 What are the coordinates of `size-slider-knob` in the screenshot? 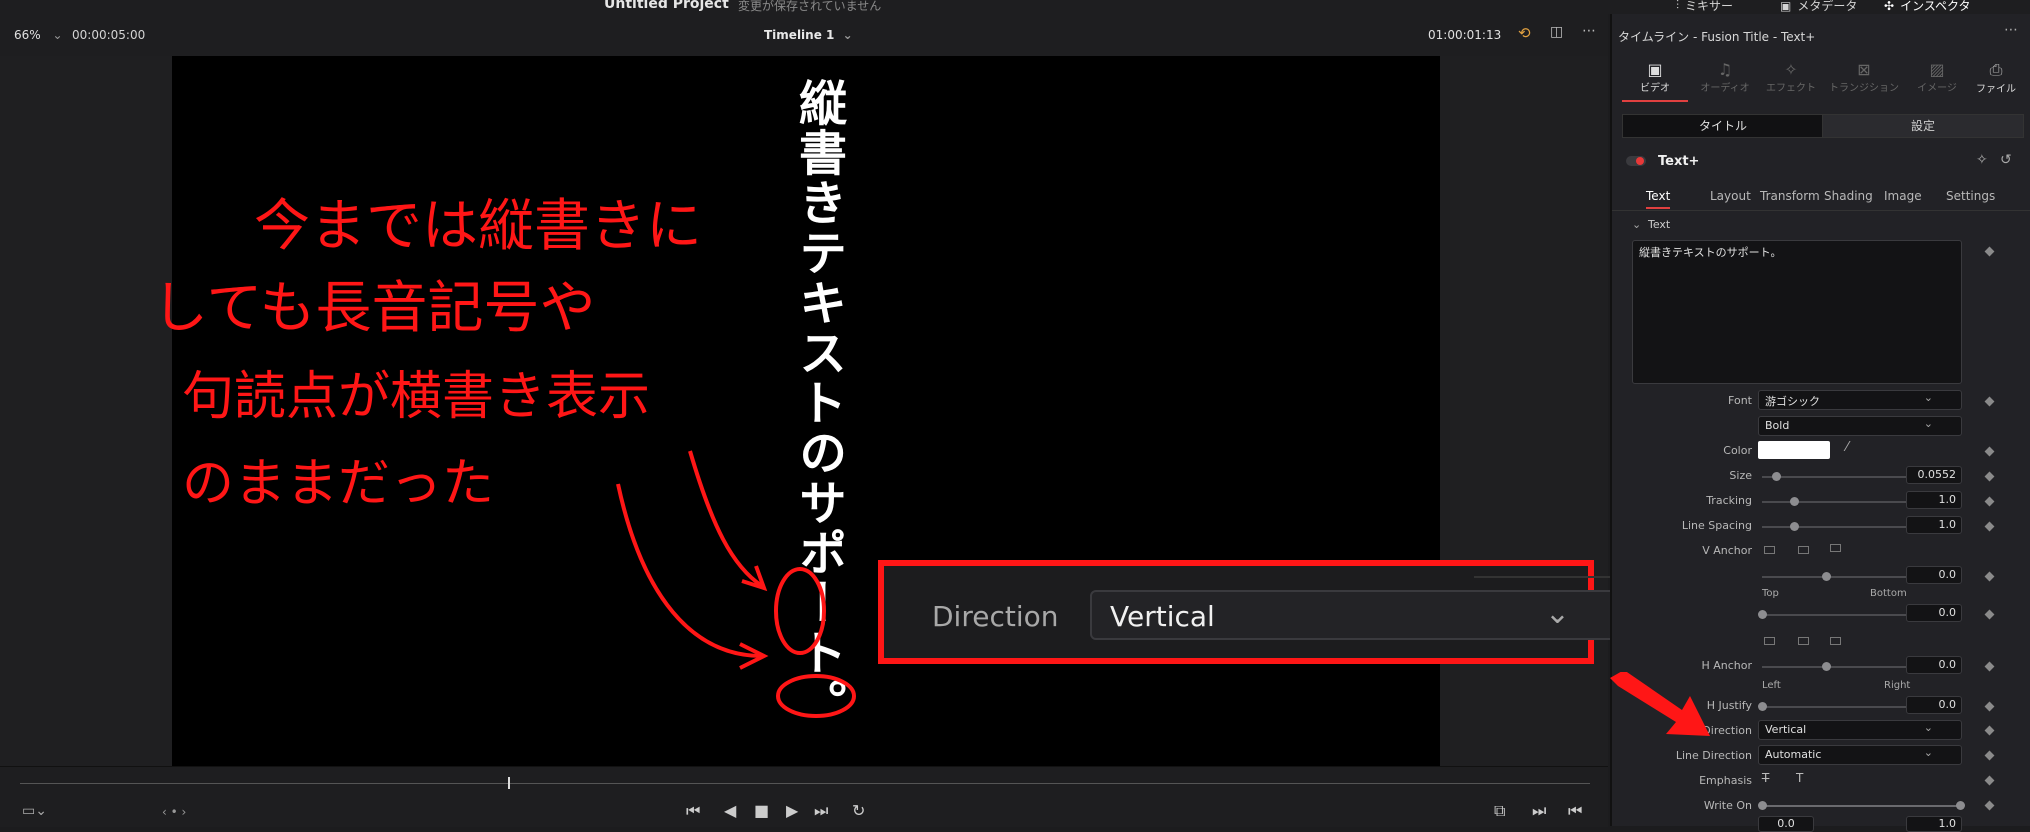 It's located at (1776, 476).